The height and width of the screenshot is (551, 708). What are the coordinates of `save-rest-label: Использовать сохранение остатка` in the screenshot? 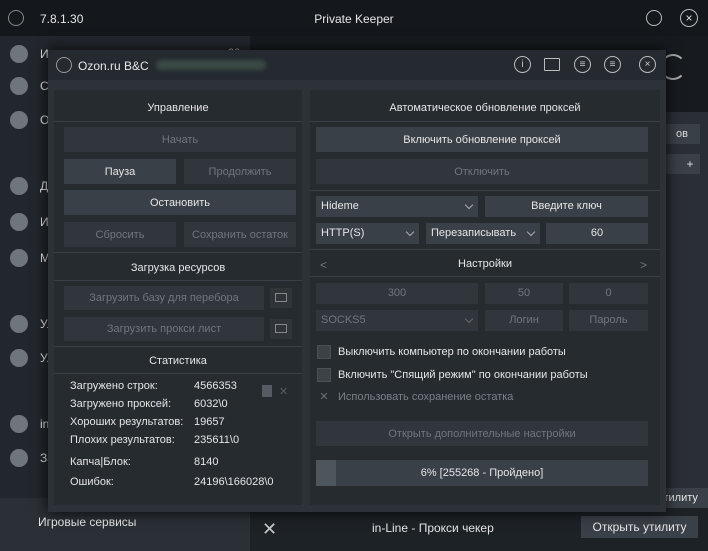 It's located at (426, 397).